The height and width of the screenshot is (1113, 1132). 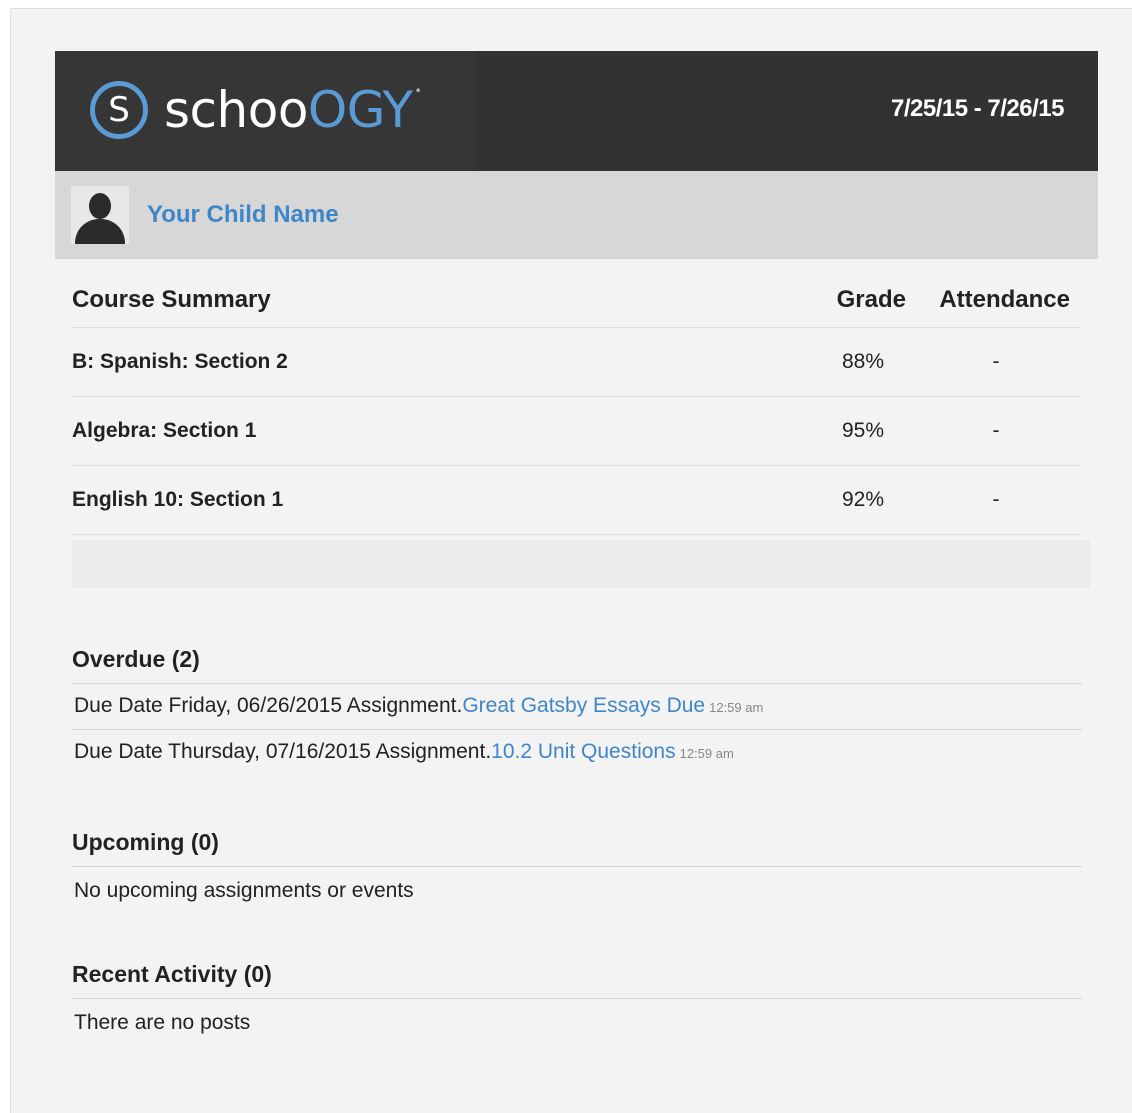 I want to click on summary-footer-bar, so click(x=581, y=564).